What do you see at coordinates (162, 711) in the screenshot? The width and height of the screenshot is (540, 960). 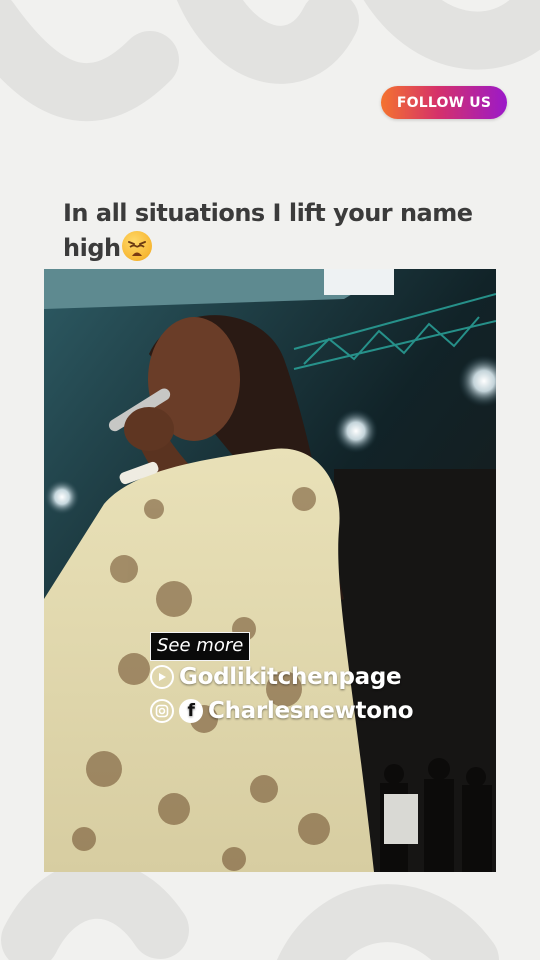 I see `instagram-icon` at bounding box center [162, 711].